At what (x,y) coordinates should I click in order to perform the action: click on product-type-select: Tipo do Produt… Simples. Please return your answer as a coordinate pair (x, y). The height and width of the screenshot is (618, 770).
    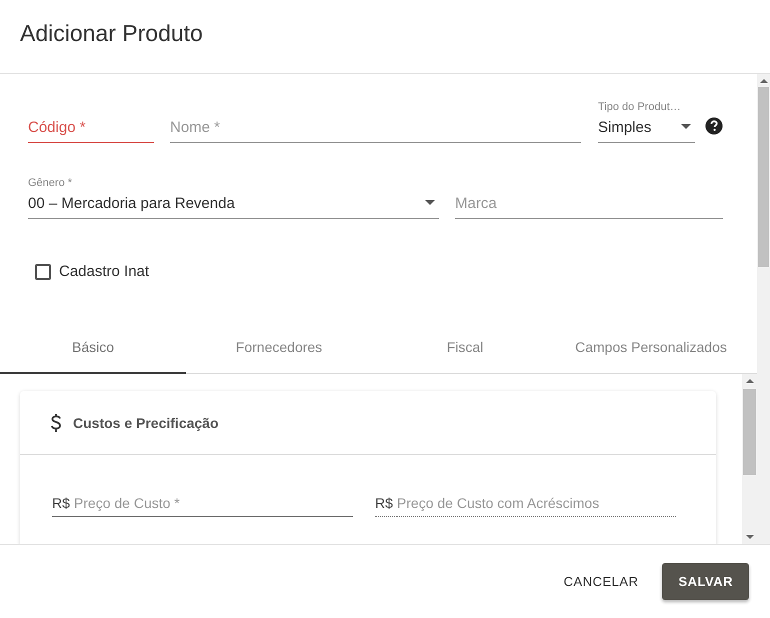
    Looking at the image, I should click on (646, 122).